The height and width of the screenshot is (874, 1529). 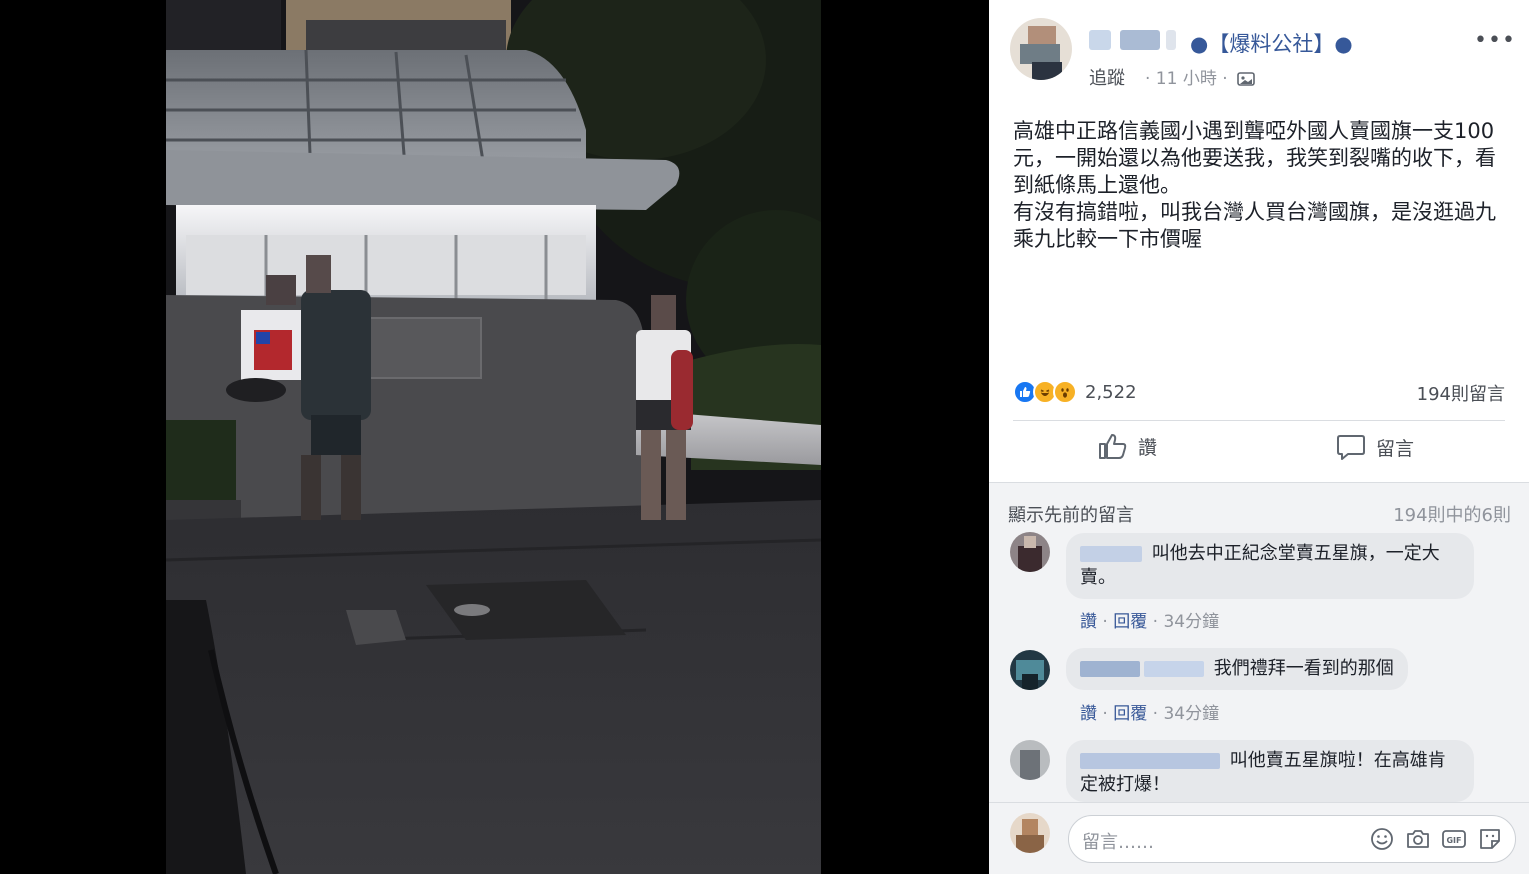 I want to click on comment-bubble: 我們禮拜一看到的那個, so click(x=1237, y=669).